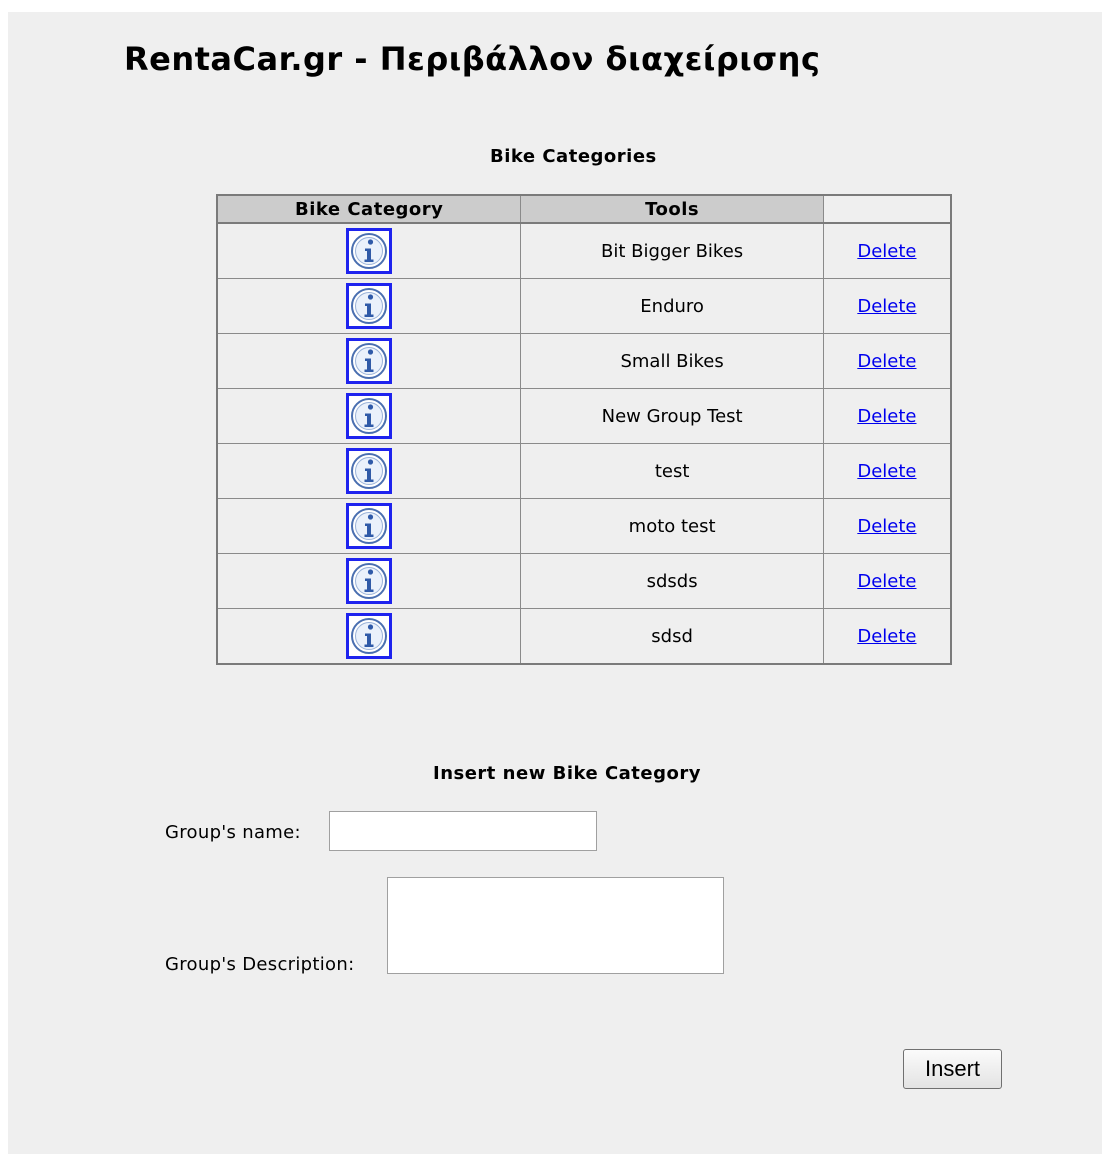 This screenshot has width=1102, height=1156. Describe the element at coordinates (233, 832) in the screenshot. I see `group-name-label: Group's name:` at that location.